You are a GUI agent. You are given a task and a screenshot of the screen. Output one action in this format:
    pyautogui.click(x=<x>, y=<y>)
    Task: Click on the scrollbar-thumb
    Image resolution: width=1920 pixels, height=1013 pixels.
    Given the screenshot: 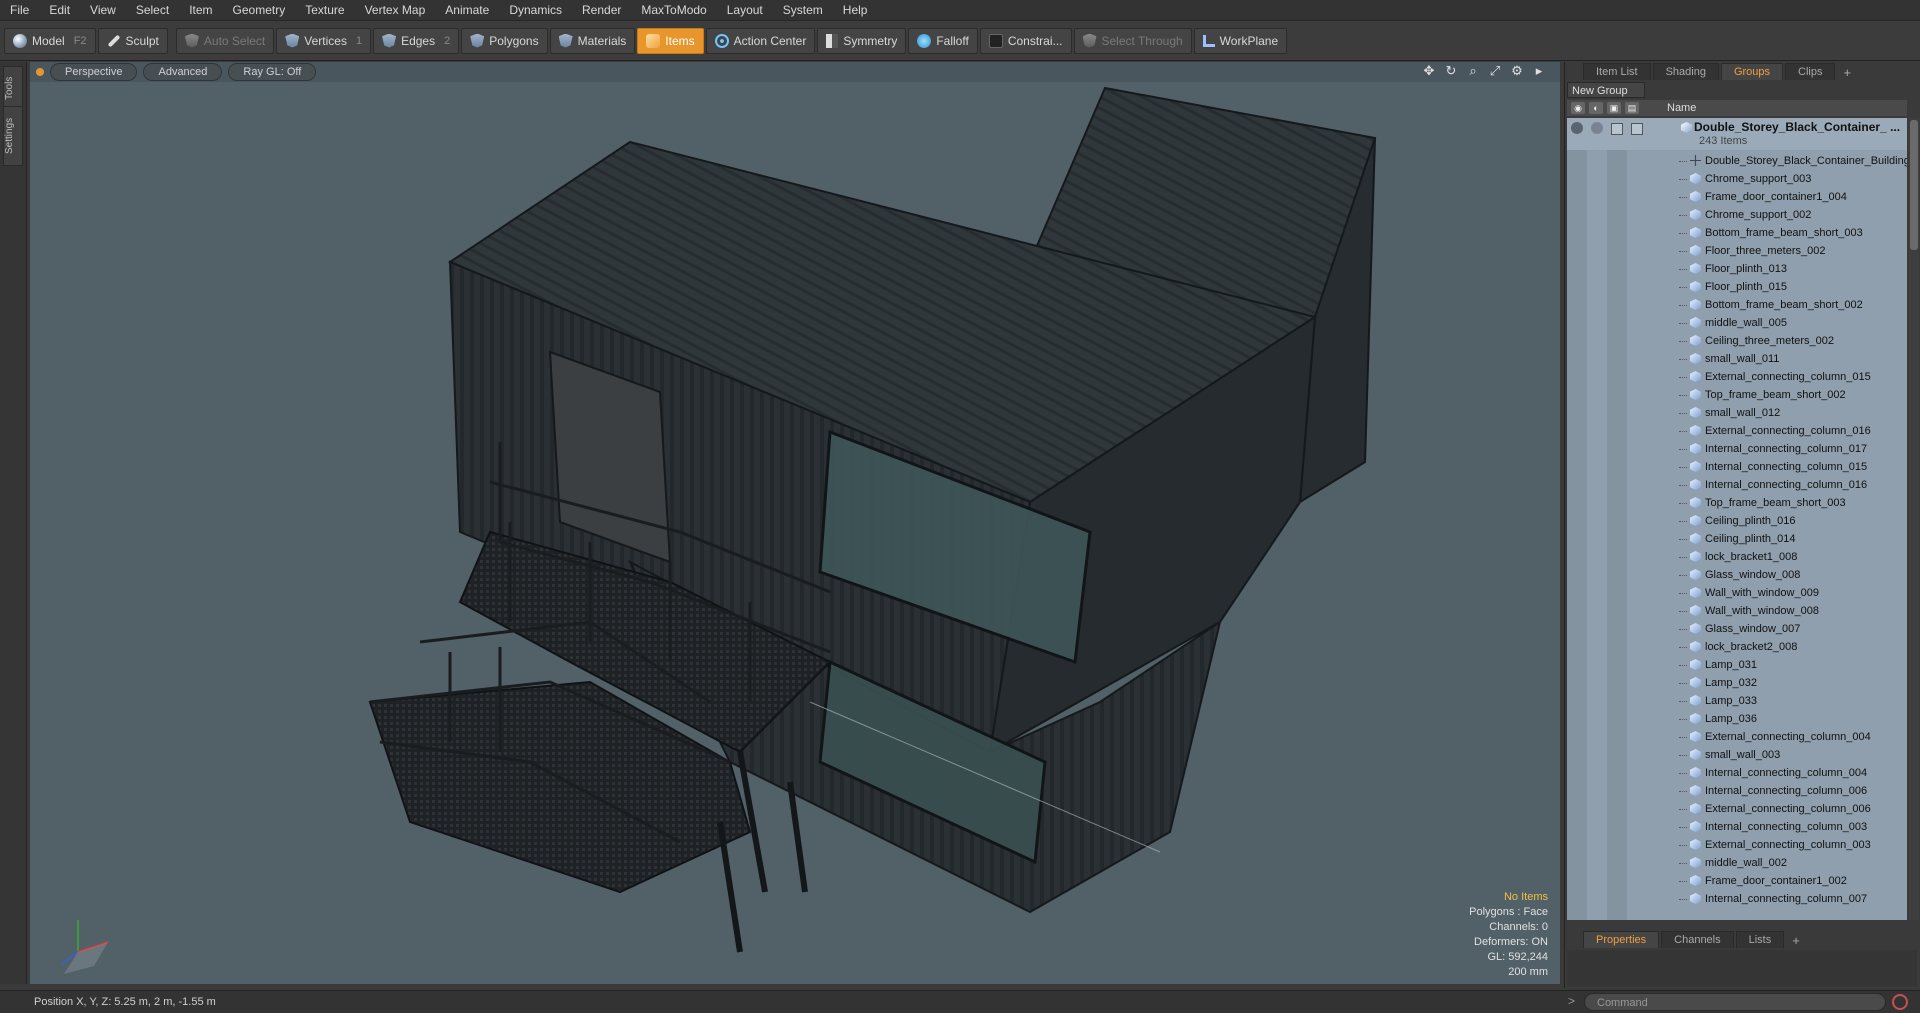 What is the action you would take?
    pyautogui.click(x=1914, y=185)
    